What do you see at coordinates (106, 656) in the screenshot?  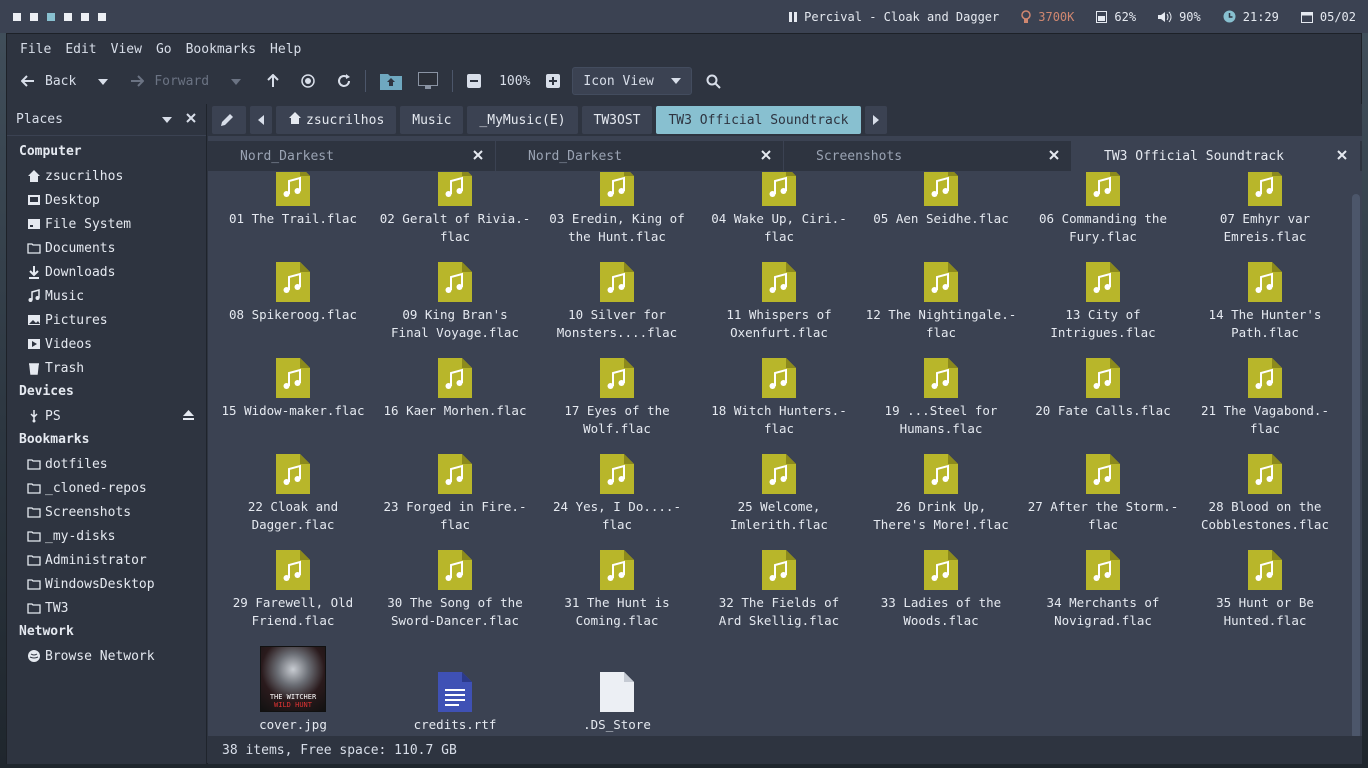 I see `sidebar-item-browse-network: Browse Network` at bounding box center [106, 656].